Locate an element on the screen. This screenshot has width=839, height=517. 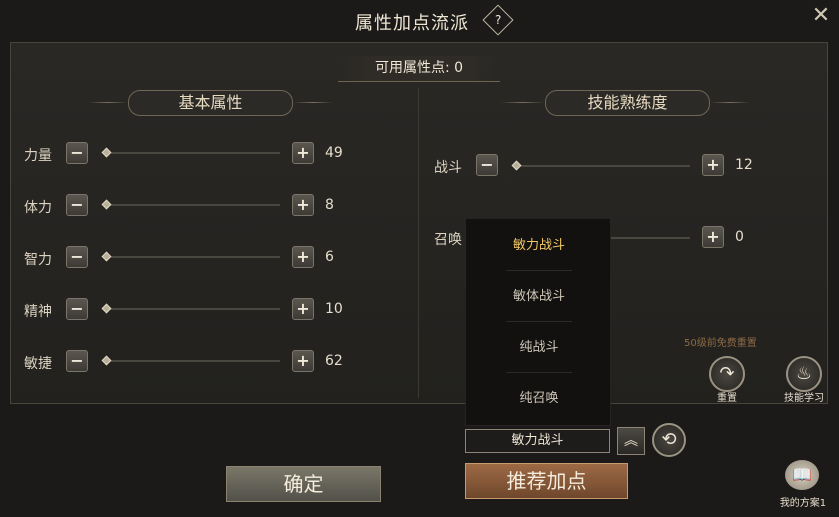
skill-learn-button: ♨ is located at coordinates (804, 374).